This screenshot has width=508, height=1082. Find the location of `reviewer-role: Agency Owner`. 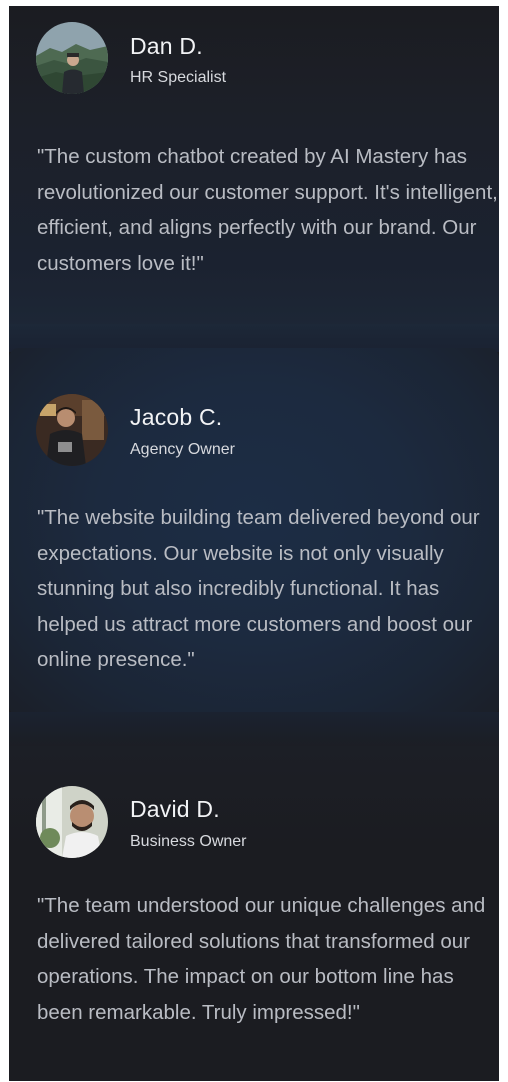

reviewer-role: Agency Owner is located at coordinates (182, 449).